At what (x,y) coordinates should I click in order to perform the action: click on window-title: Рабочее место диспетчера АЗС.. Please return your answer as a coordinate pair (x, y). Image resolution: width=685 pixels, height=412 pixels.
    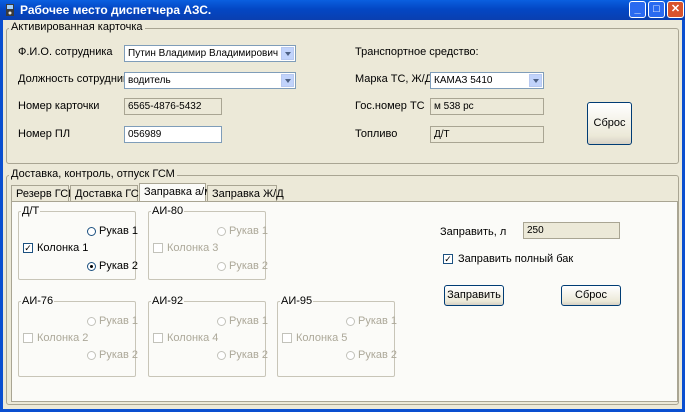
    Looking at the image, I should click on (116, 10).